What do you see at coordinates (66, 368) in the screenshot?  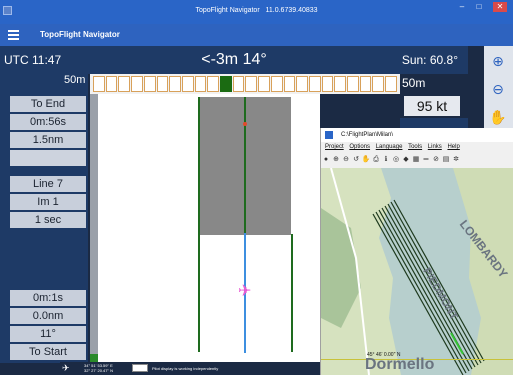 I see `airplane-icon: ✈` at bounding box center [66, 368].